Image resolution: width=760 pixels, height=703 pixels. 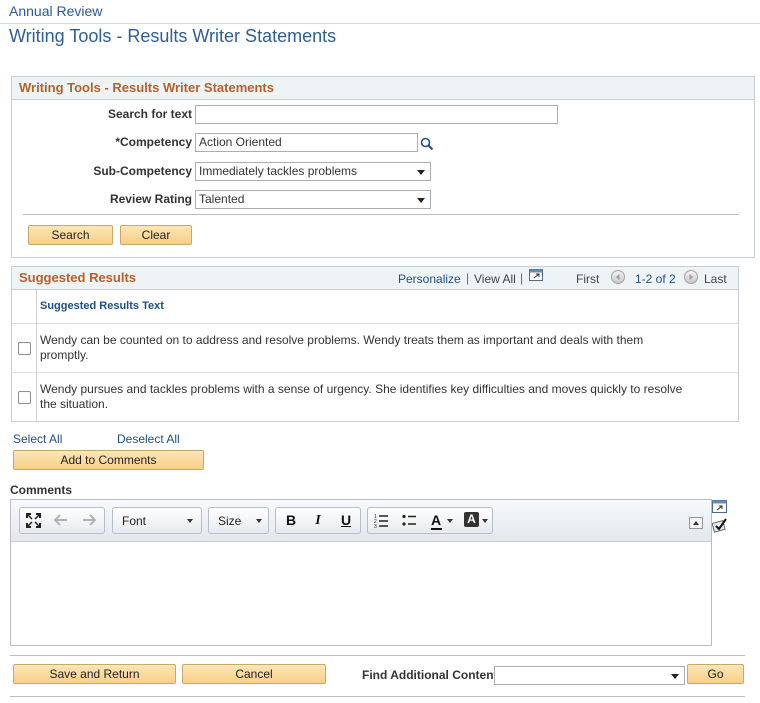 I want to click on numbered-list-icon: 1 2 3, so click(x=381, y=520).